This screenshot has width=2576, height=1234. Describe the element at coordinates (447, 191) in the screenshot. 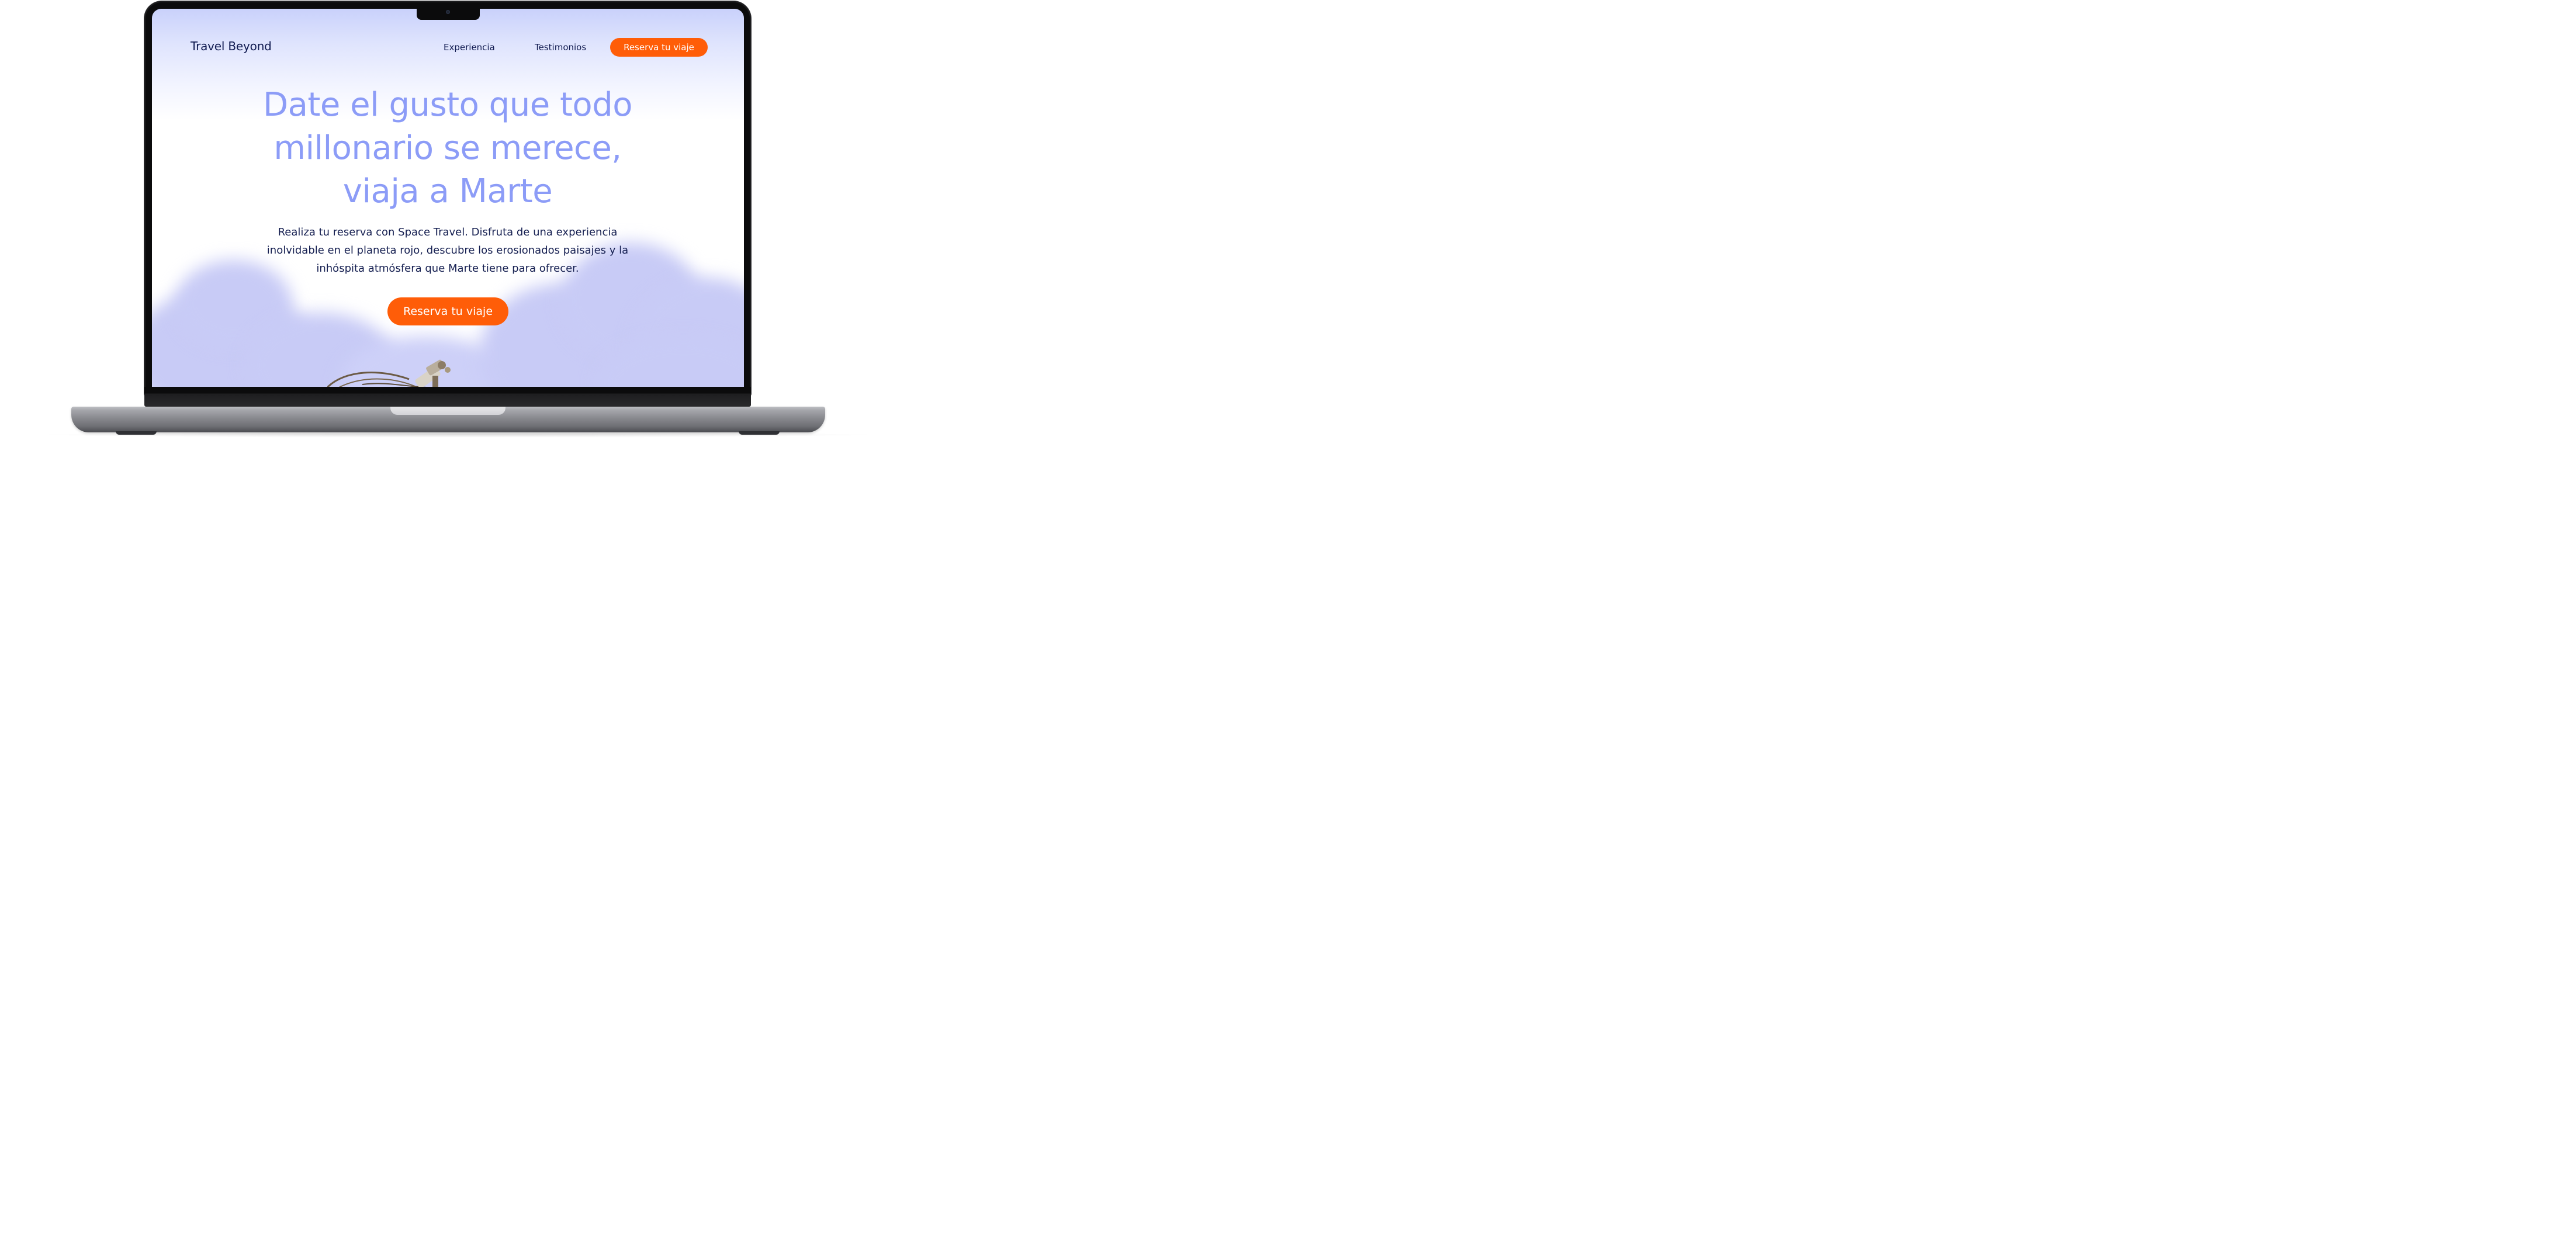

I see `hero-title-line: viaja a Marte` at that location.